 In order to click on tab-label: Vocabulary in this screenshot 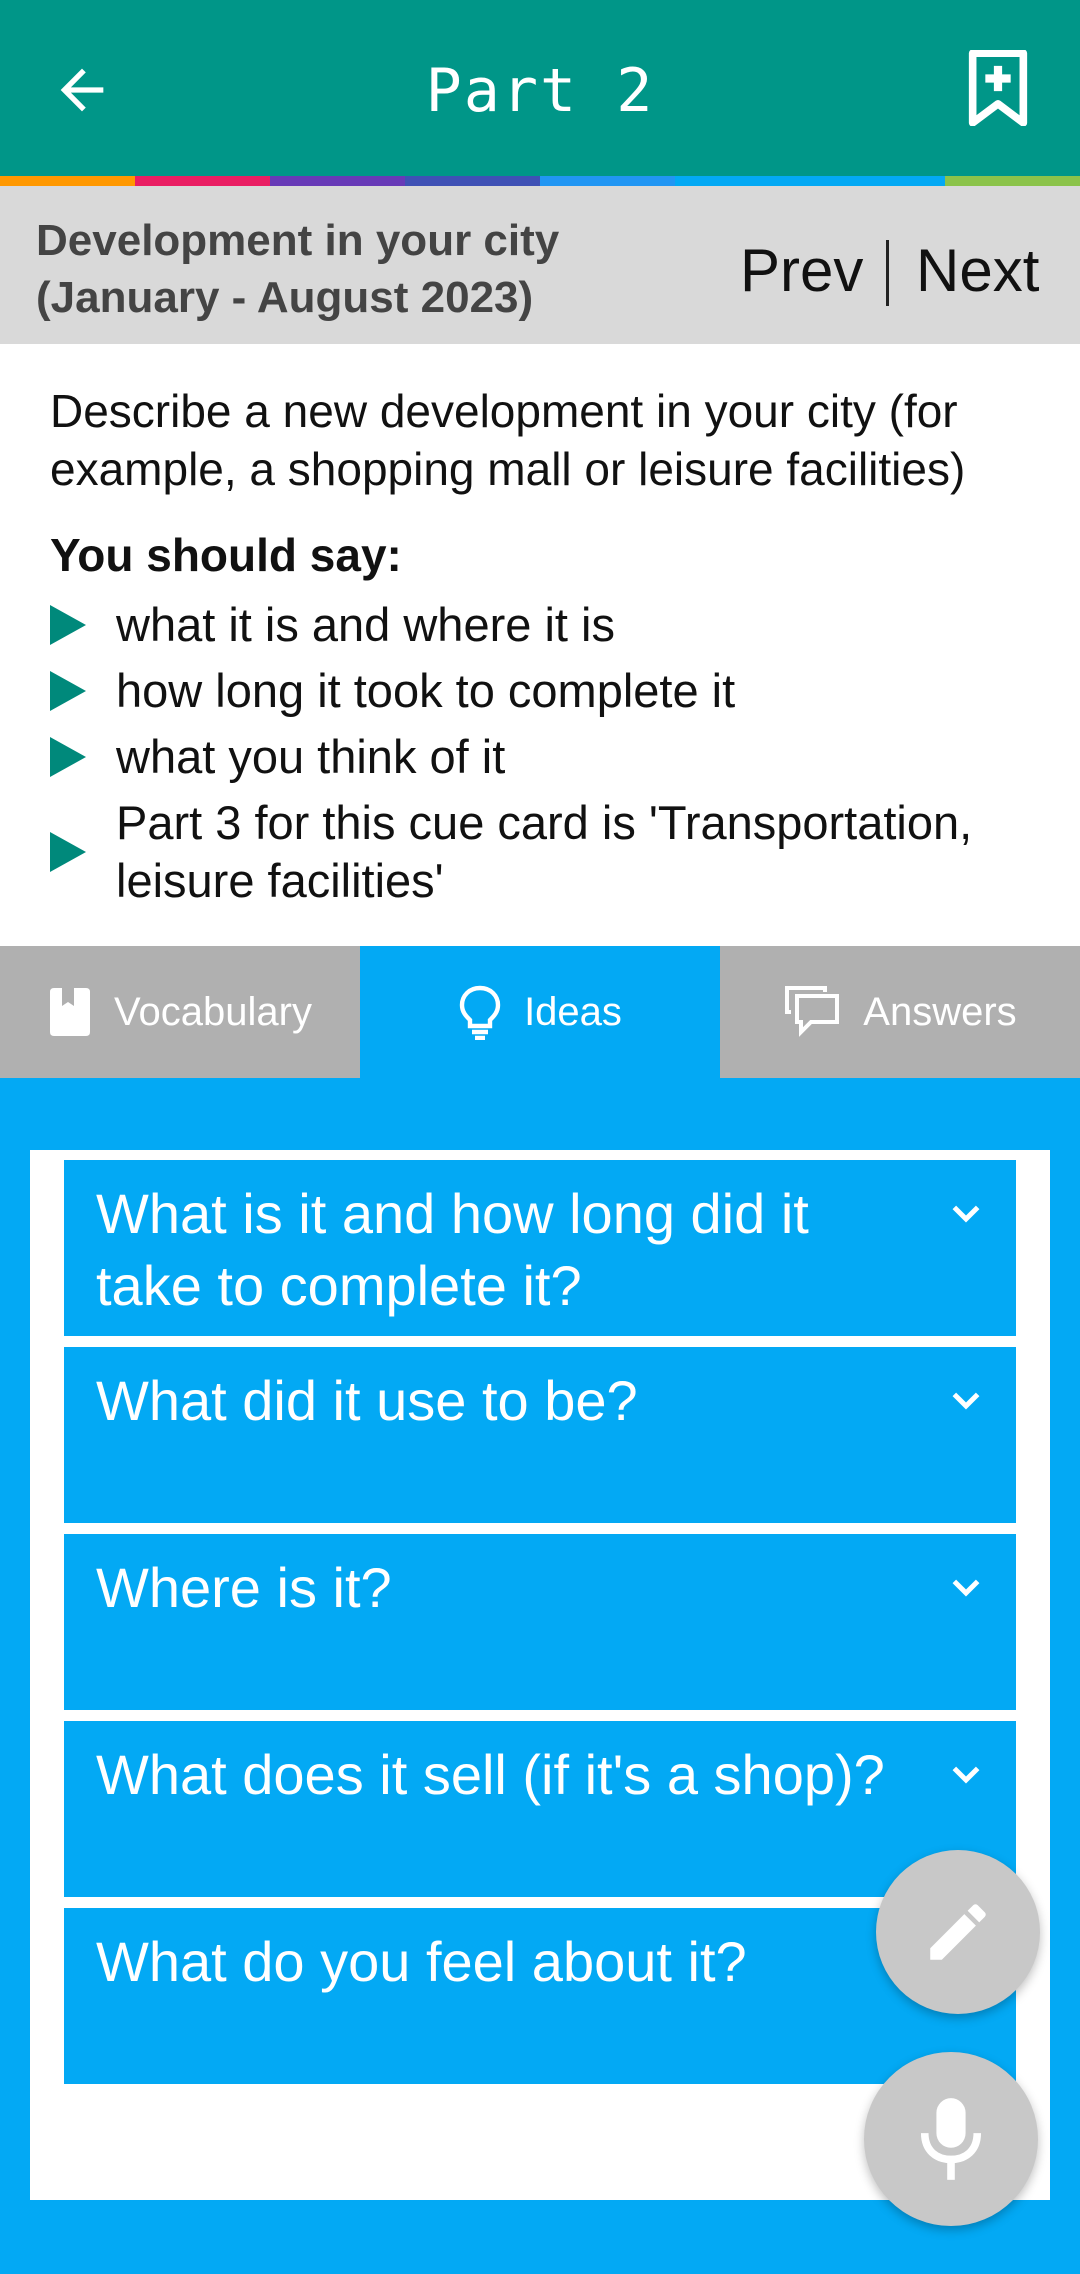, I will do `click(213, 1011)`.